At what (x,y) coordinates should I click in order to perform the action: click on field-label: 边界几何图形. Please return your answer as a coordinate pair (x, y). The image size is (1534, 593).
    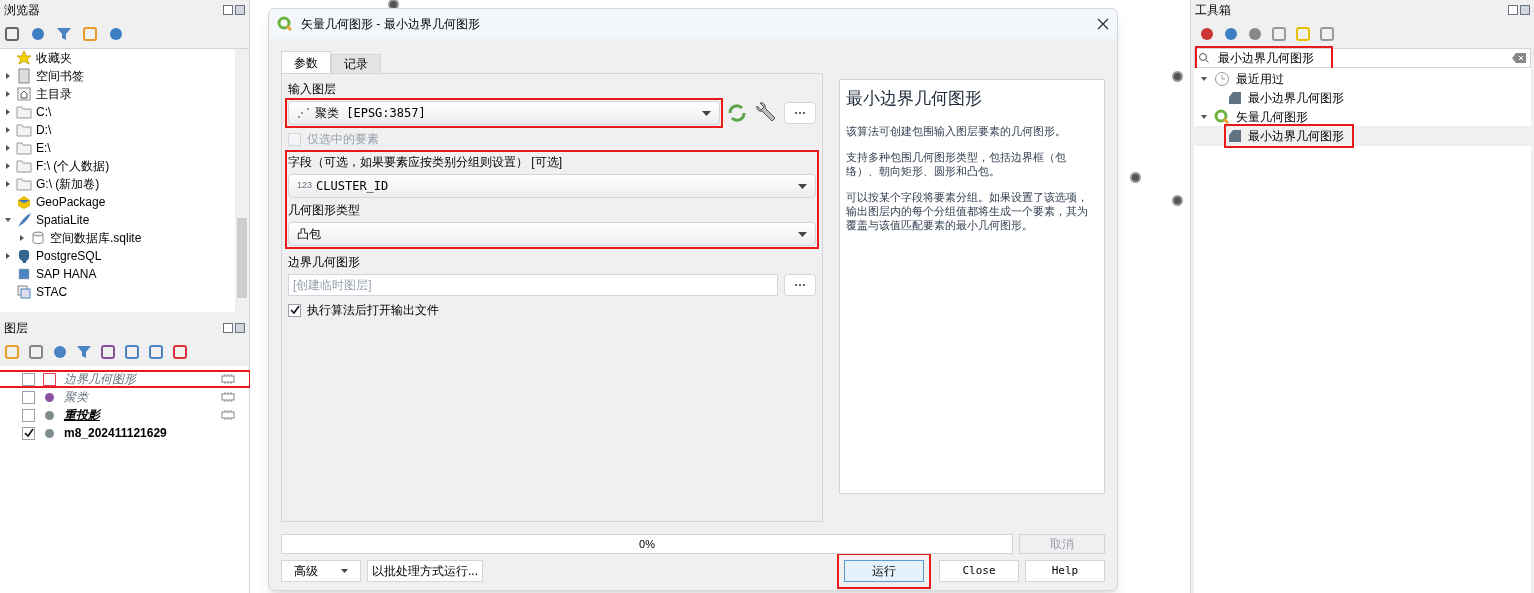
    Looking at the image, I should click on (324, 262).